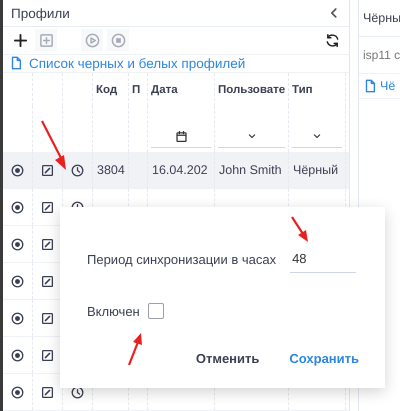  What do you see at coordinates (41, 13) in the screenshot?
I see `panel-title: Профили` at bounding box center [41, 13].